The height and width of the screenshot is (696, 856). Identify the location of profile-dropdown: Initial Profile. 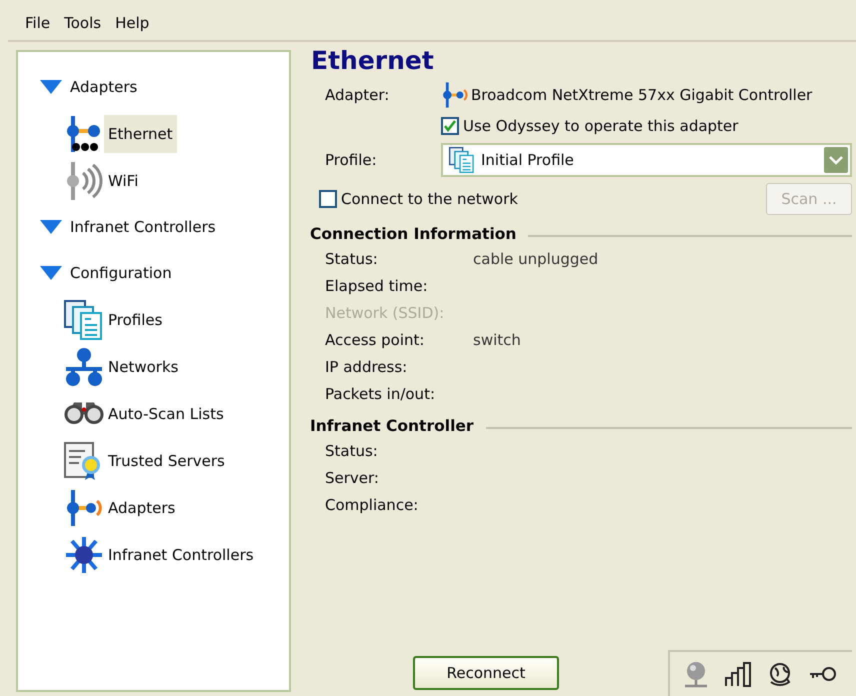
(646, 160).